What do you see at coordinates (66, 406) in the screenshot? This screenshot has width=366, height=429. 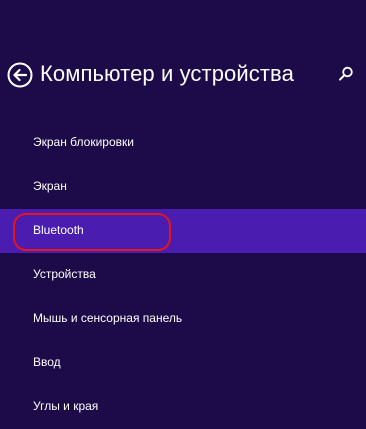 I see `nav-item-label: Углы и края` at bounding box center [66, 406].